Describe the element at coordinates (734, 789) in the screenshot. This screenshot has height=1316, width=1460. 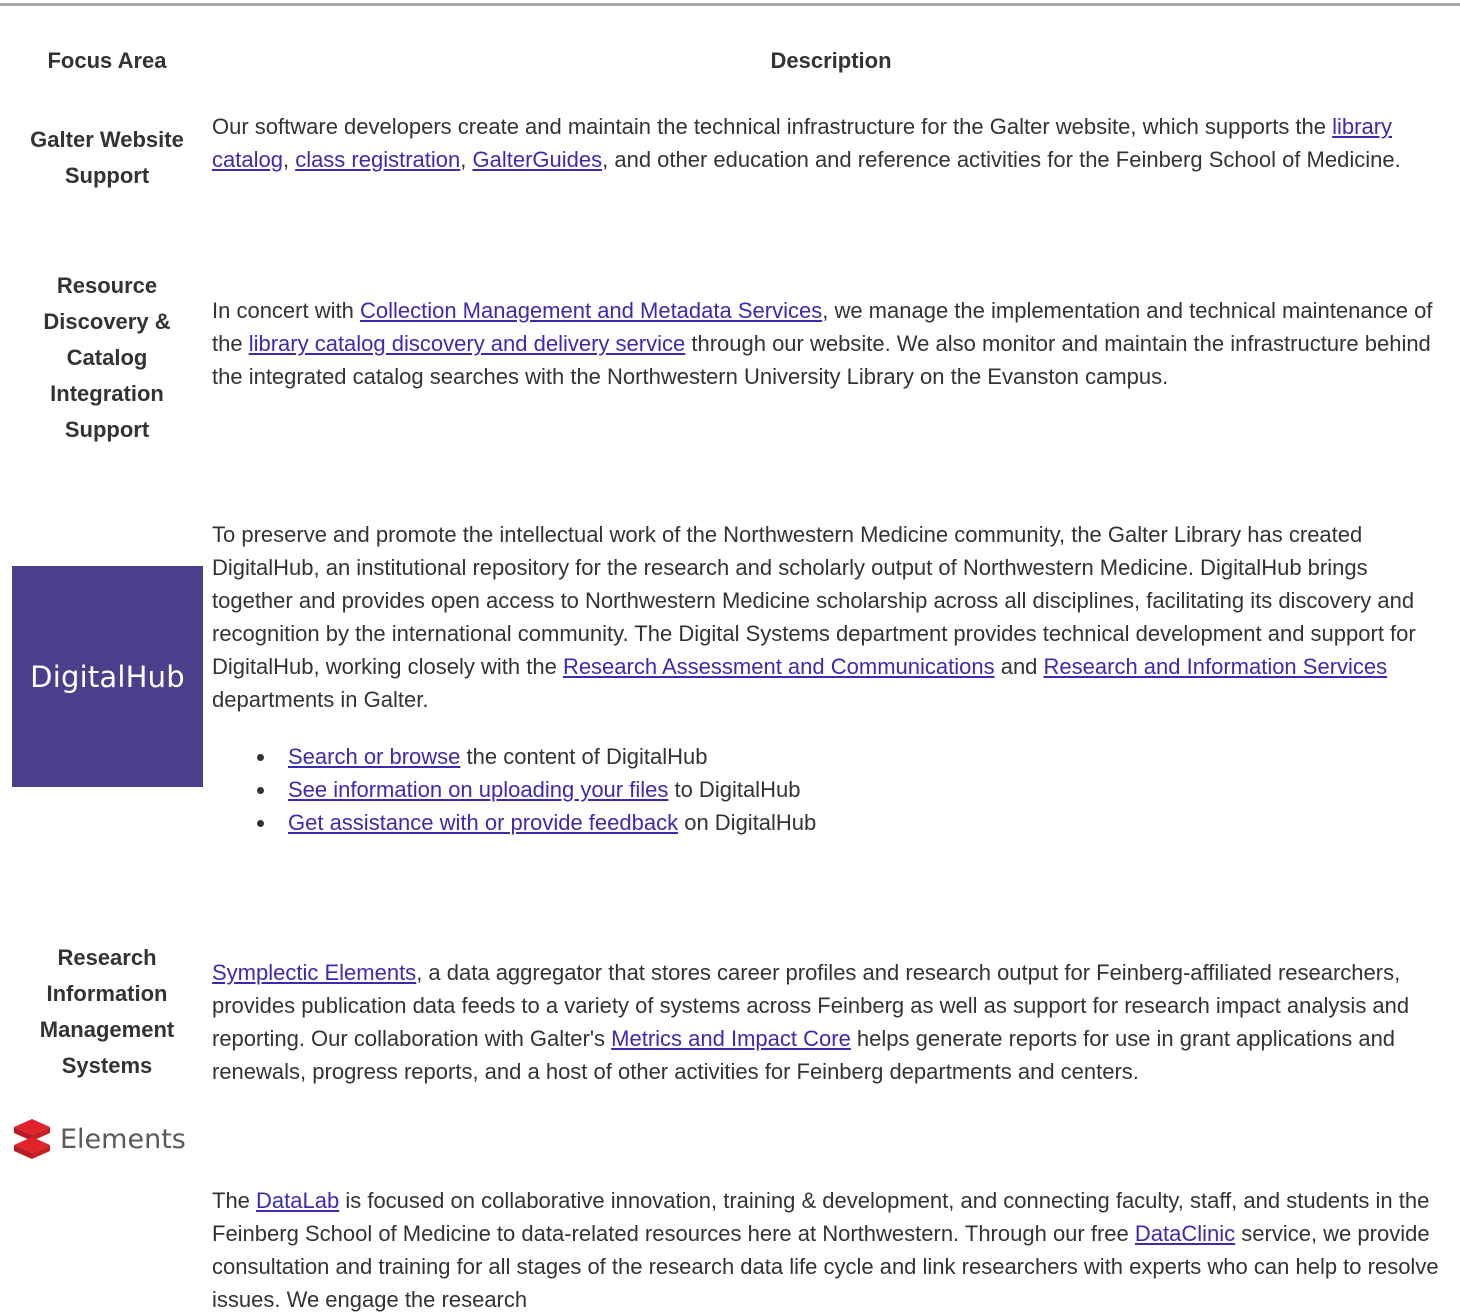
I see `list-item-text: to DigitalHub` at that location.